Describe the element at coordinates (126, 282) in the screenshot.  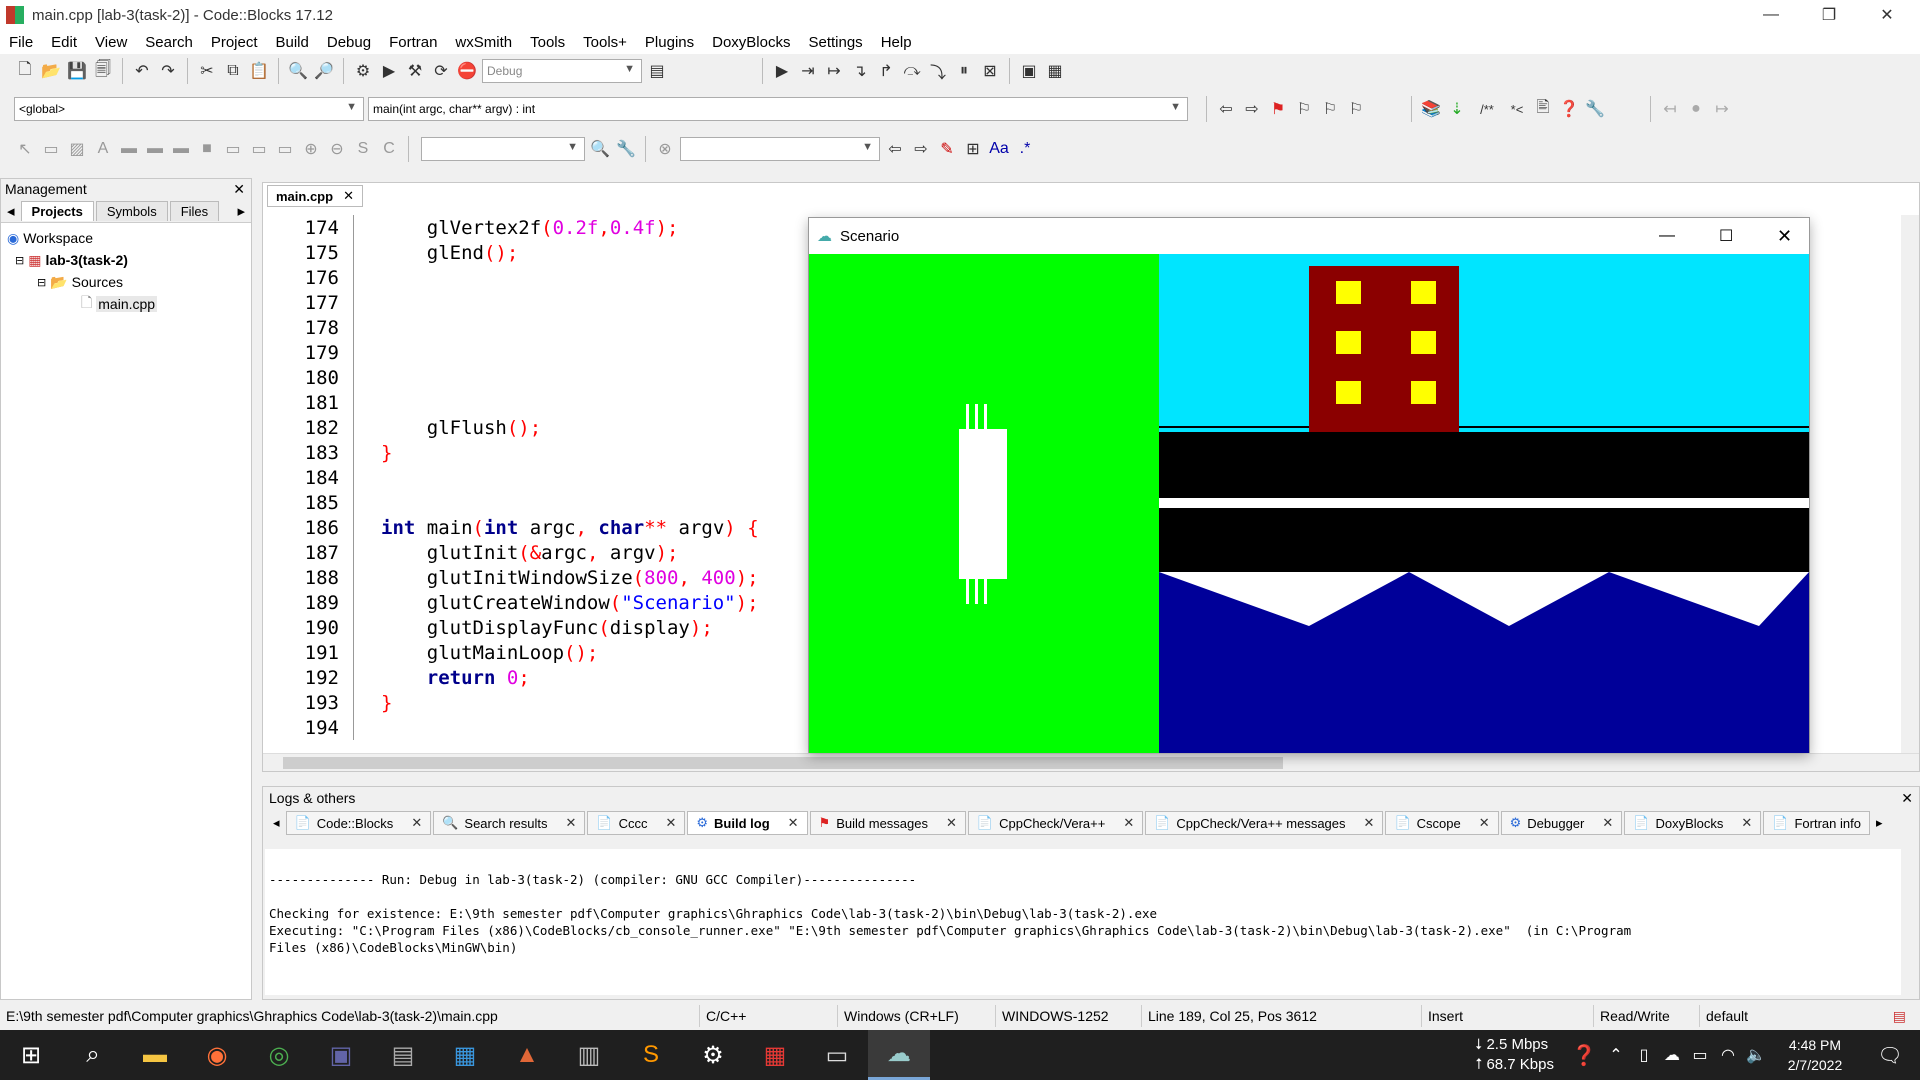
I see `tree-folder-sources: ⊟ 📂 Sources` at that location.